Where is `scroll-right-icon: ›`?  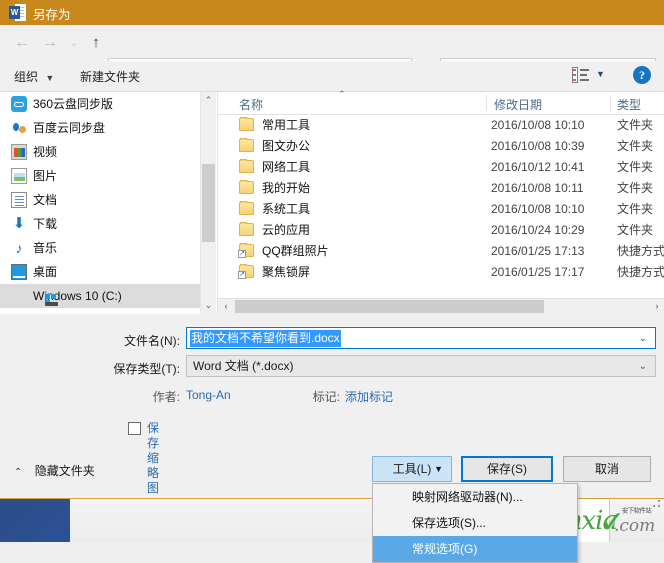 scroll-right-icon: › is located at coordinates (656, 306).